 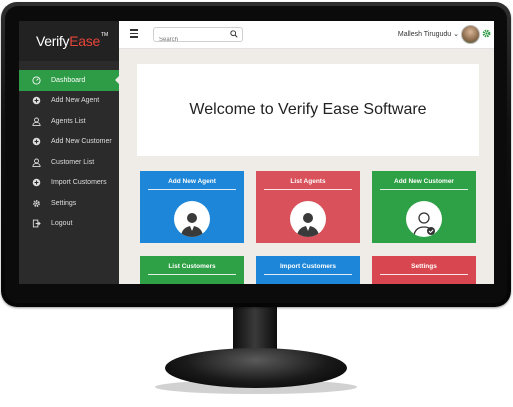 What do you see at coordinates (75, 101) in the screenshot?
I see `sidebar-item-label: Add New Agent` at bounding box center [75, 101].